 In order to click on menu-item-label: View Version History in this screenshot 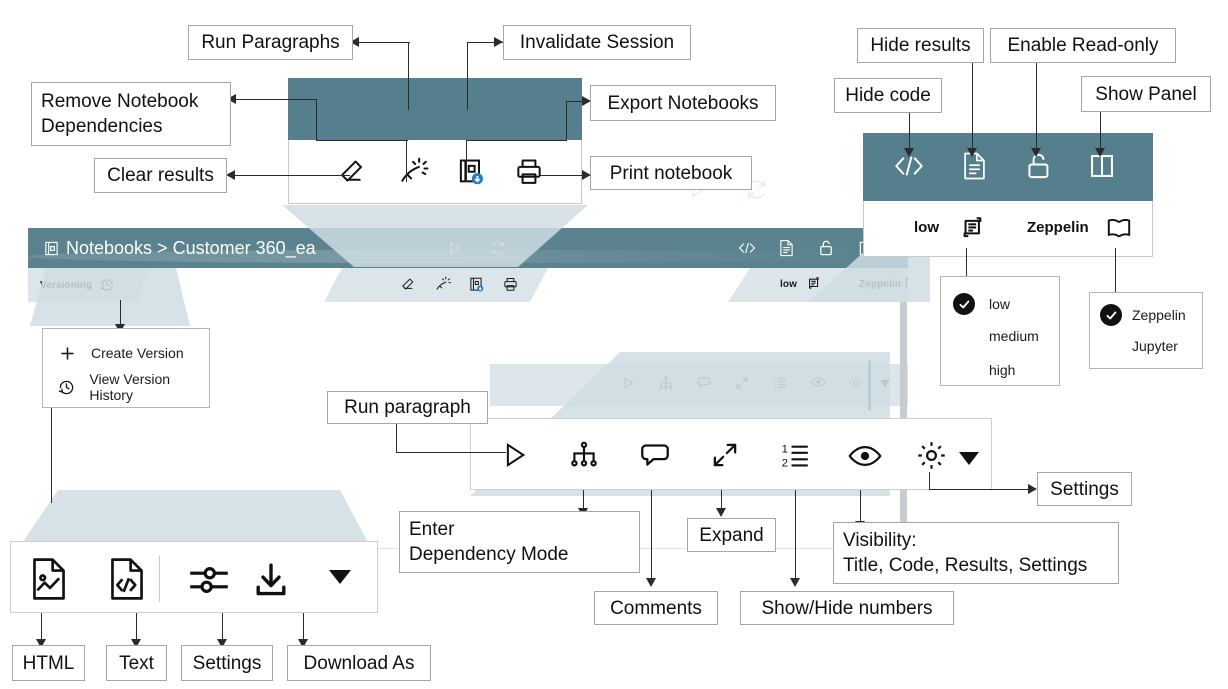, I will do `click(130, 387)`.